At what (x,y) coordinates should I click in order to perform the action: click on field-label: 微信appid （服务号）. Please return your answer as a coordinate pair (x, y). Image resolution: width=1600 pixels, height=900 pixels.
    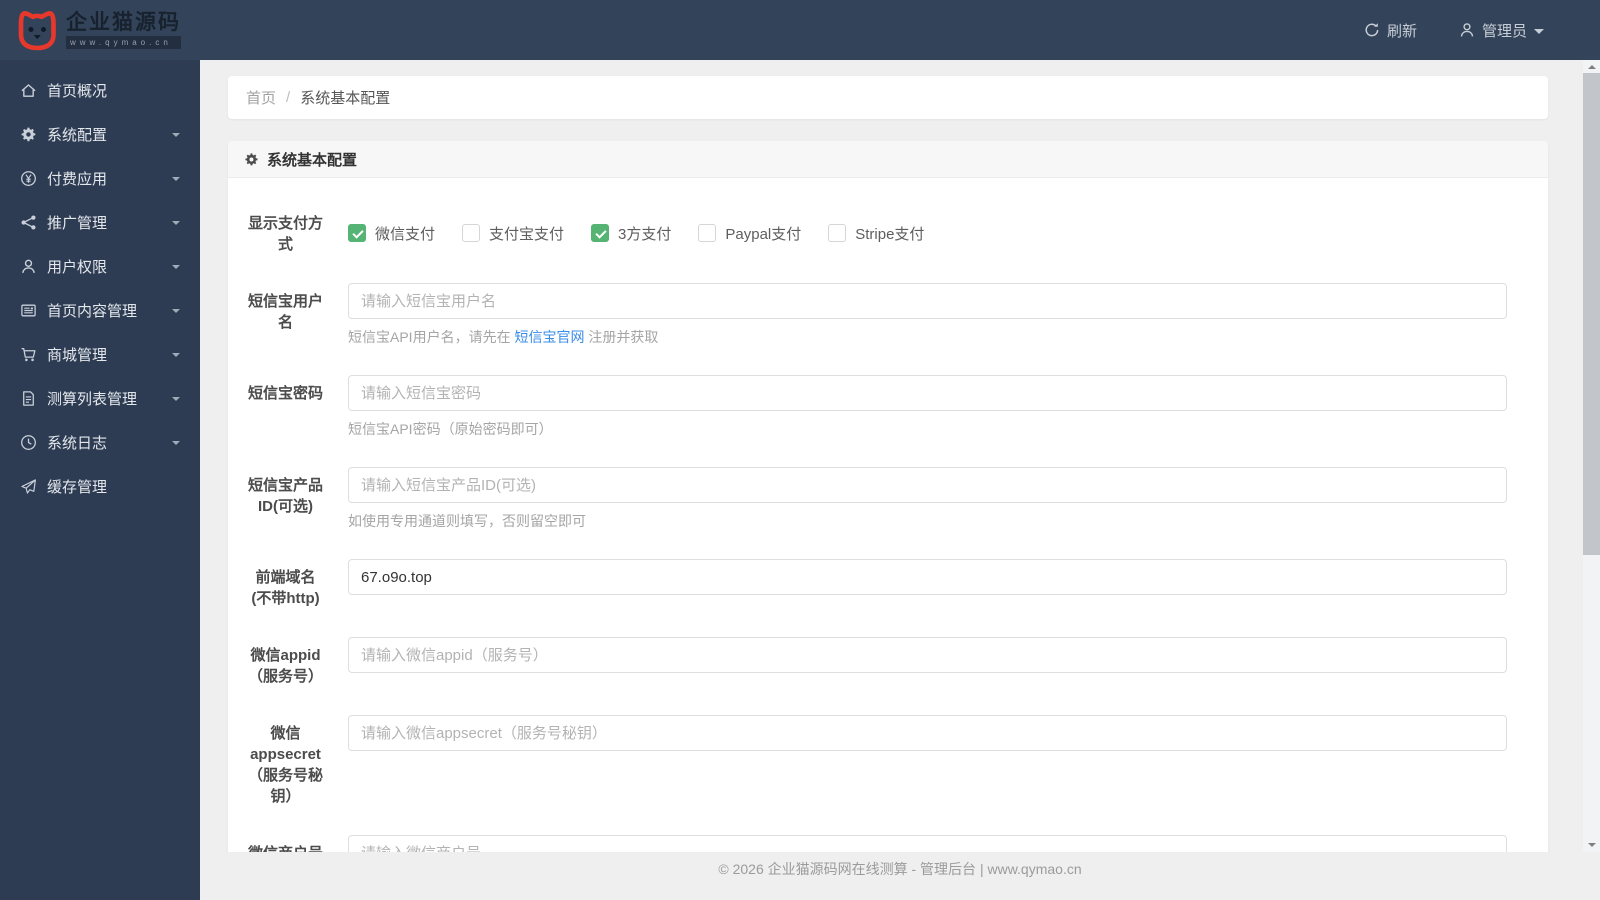
    Looking at the image, I should click on (285, 666).